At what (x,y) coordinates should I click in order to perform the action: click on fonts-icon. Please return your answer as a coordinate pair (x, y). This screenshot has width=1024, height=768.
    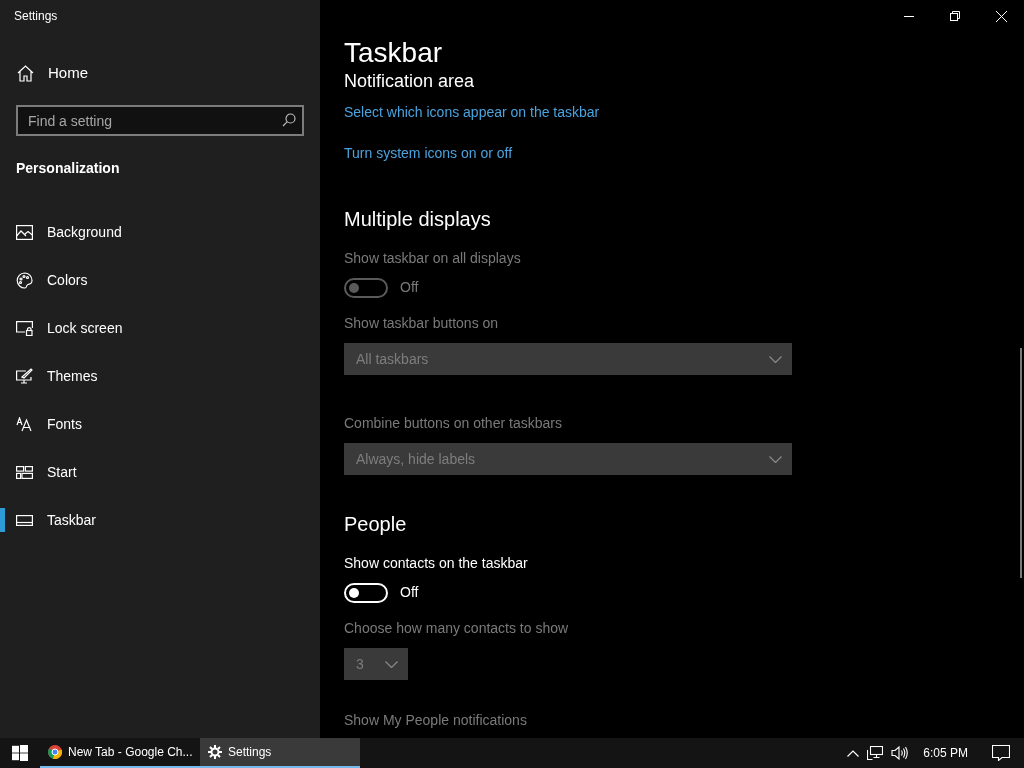
    Looking at the image, I should click on (24, 424).